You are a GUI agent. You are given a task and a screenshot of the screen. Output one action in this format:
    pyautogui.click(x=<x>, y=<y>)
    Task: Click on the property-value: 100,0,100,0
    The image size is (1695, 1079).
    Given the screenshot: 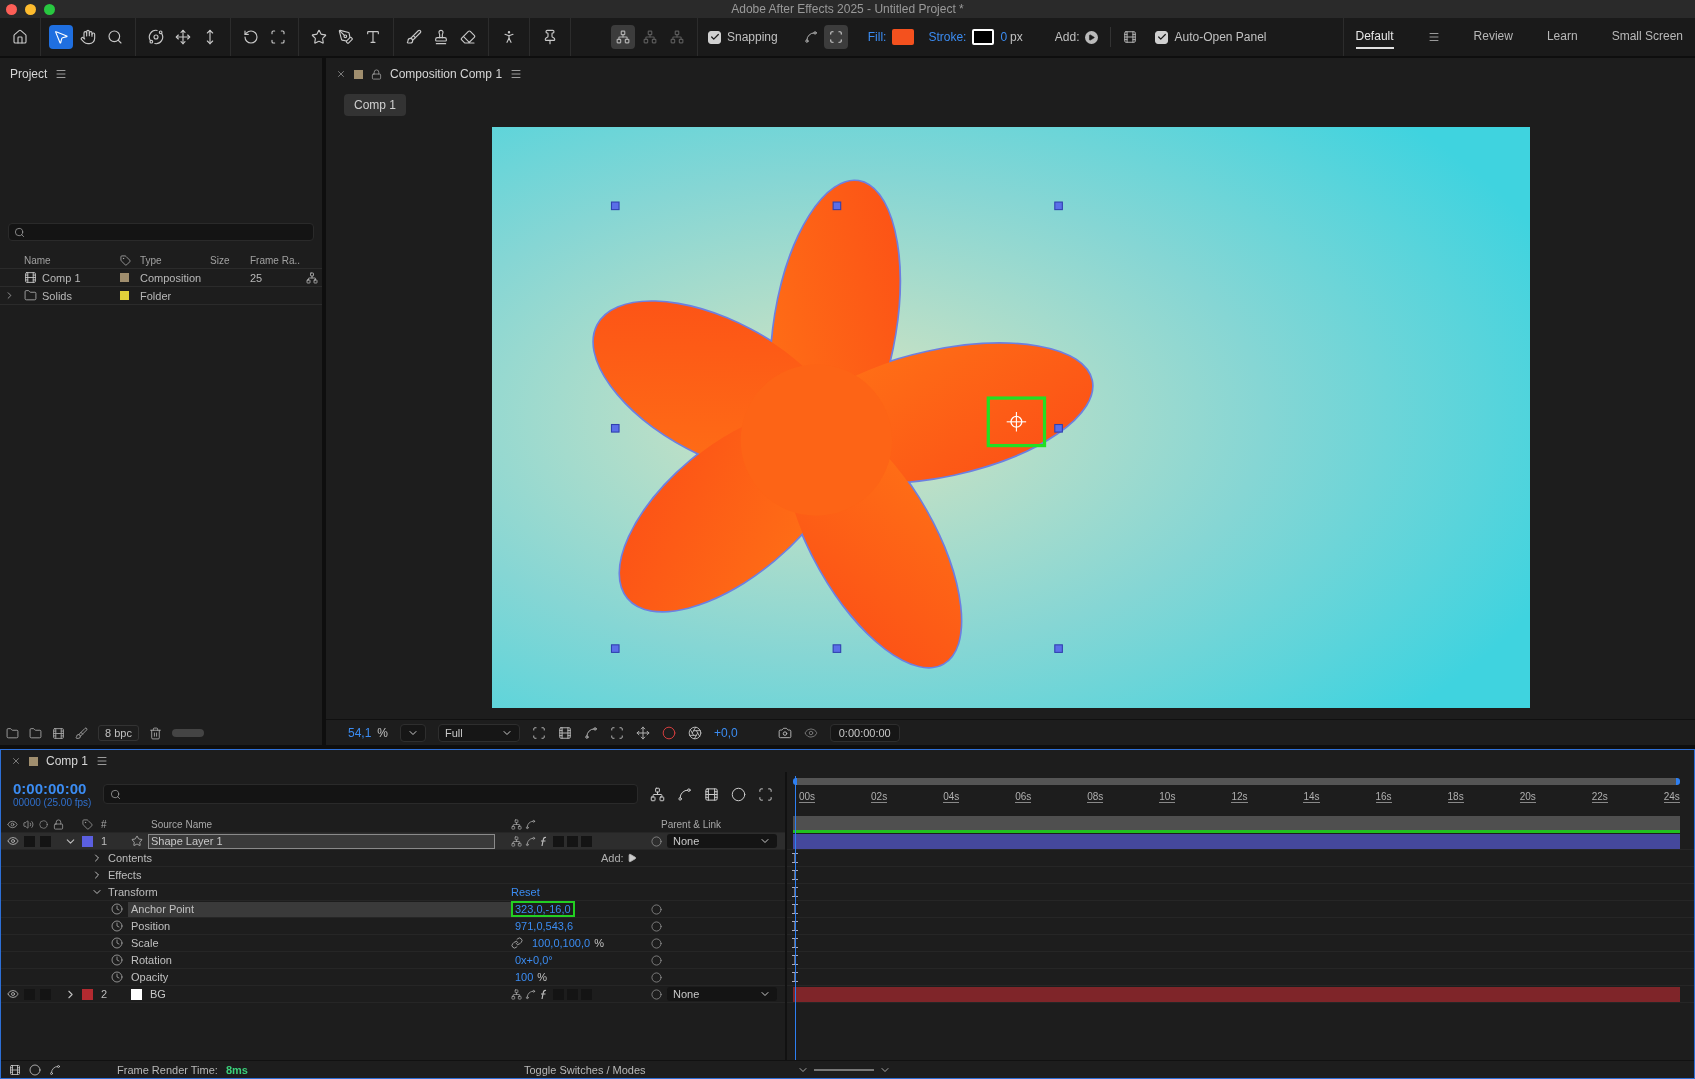 What is the action you would take?
    pyautogui.click(x=561, y=943)
    